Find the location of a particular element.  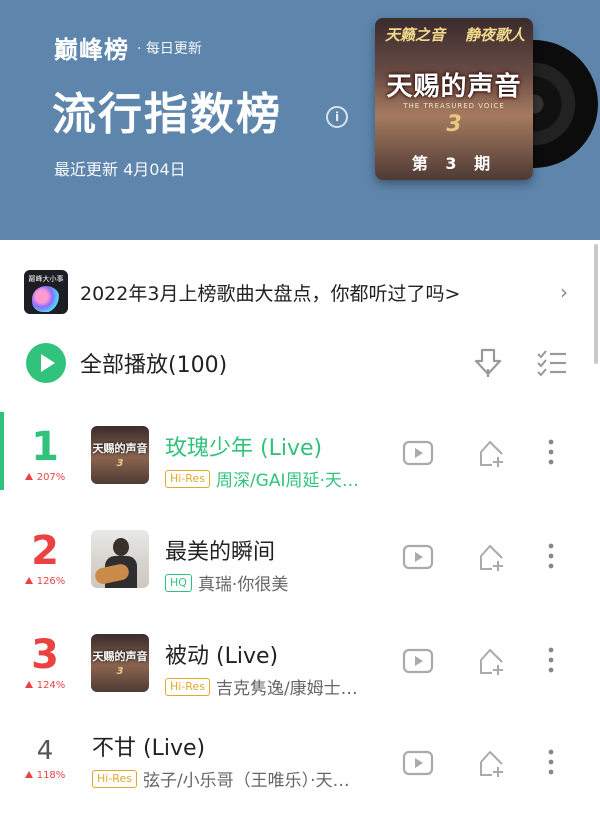

rank-number: 1 is located at coordinates (45, 447).